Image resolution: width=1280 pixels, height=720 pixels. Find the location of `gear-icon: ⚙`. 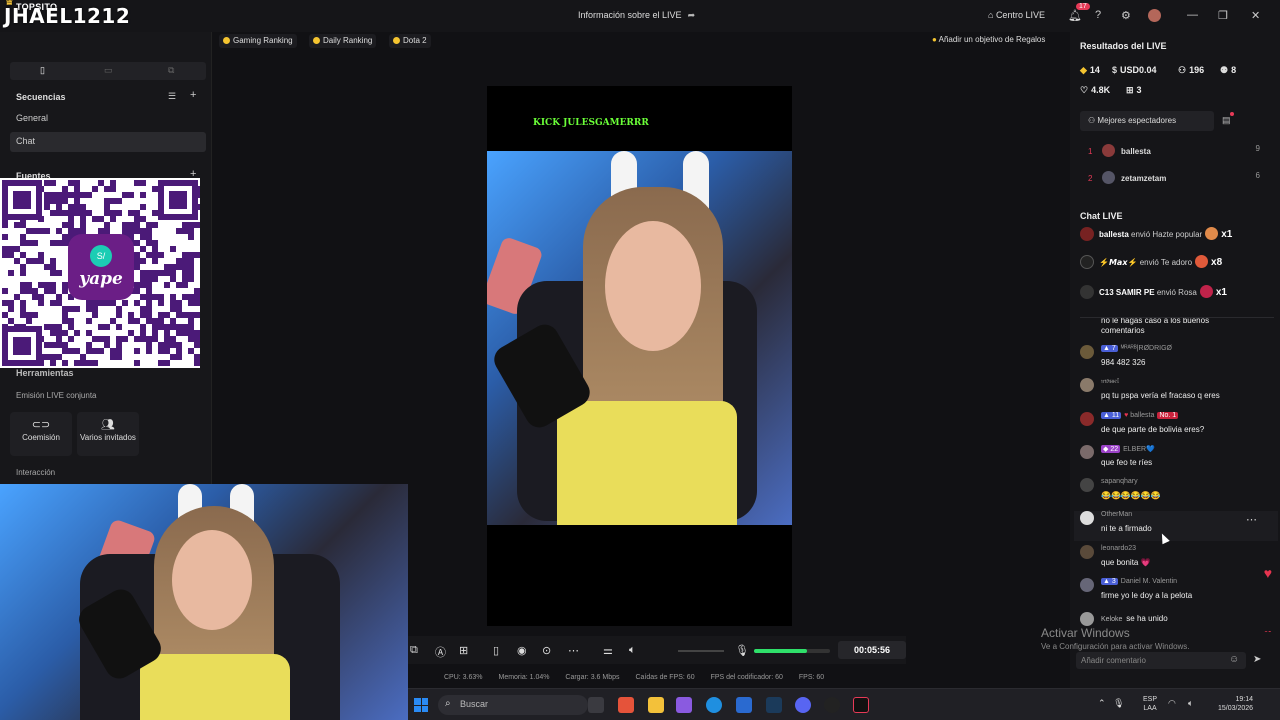

gear-icon: ⚙ is located at coordinates (1126, 15).